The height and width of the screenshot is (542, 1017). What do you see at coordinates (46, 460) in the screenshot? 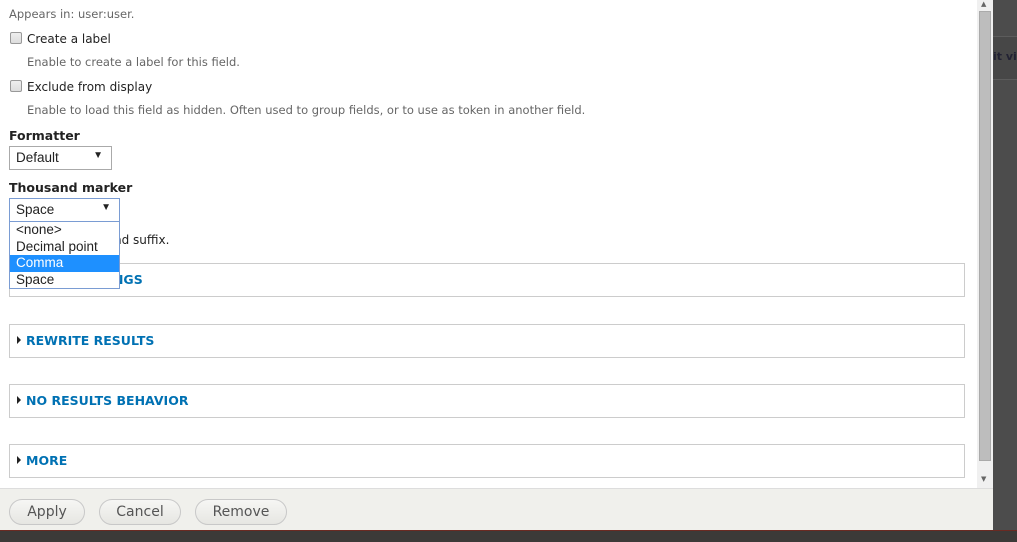
I see `fieldset-title: MORE` at bounding box center [46, 460].